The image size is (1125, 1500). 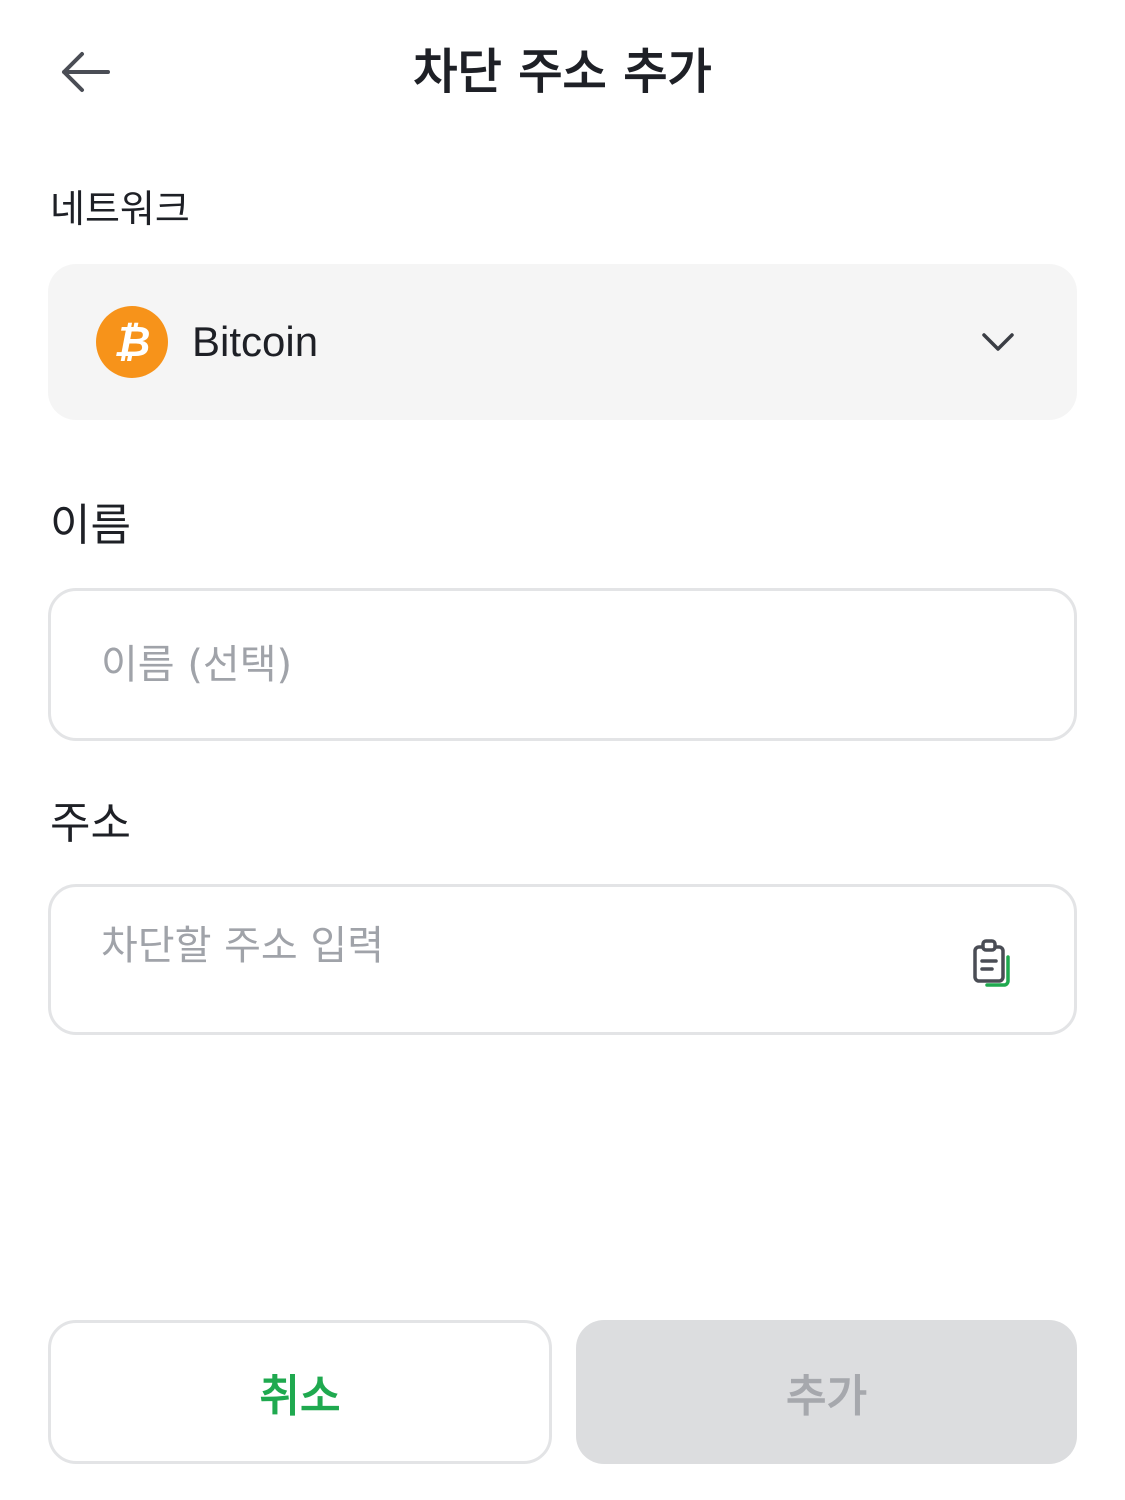 I want to click on name-input, so click(x=511, y=664).